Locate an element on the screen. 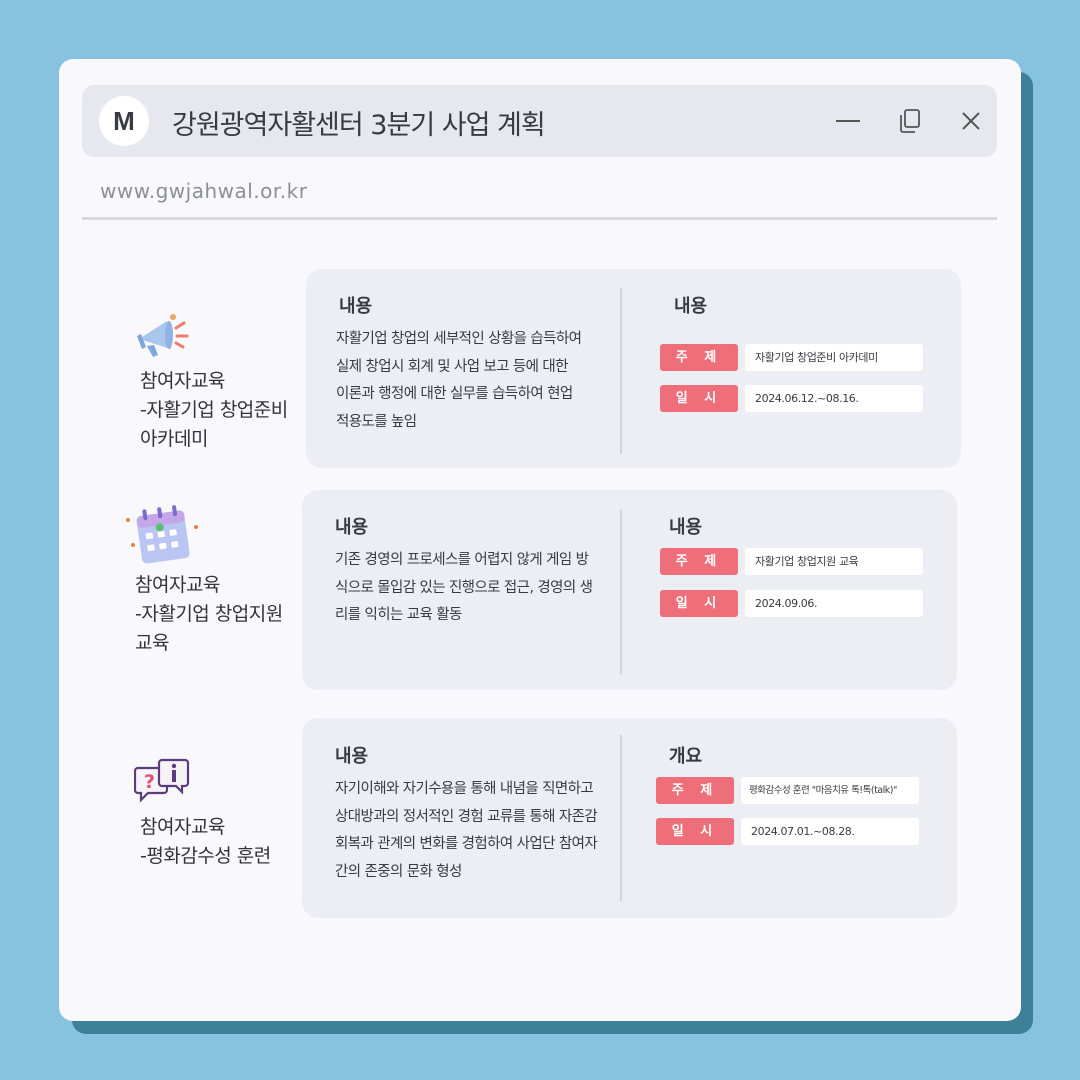 The width and height of the screenshot is (1080, 1080). close-icon is located at coordinates (971, 121).